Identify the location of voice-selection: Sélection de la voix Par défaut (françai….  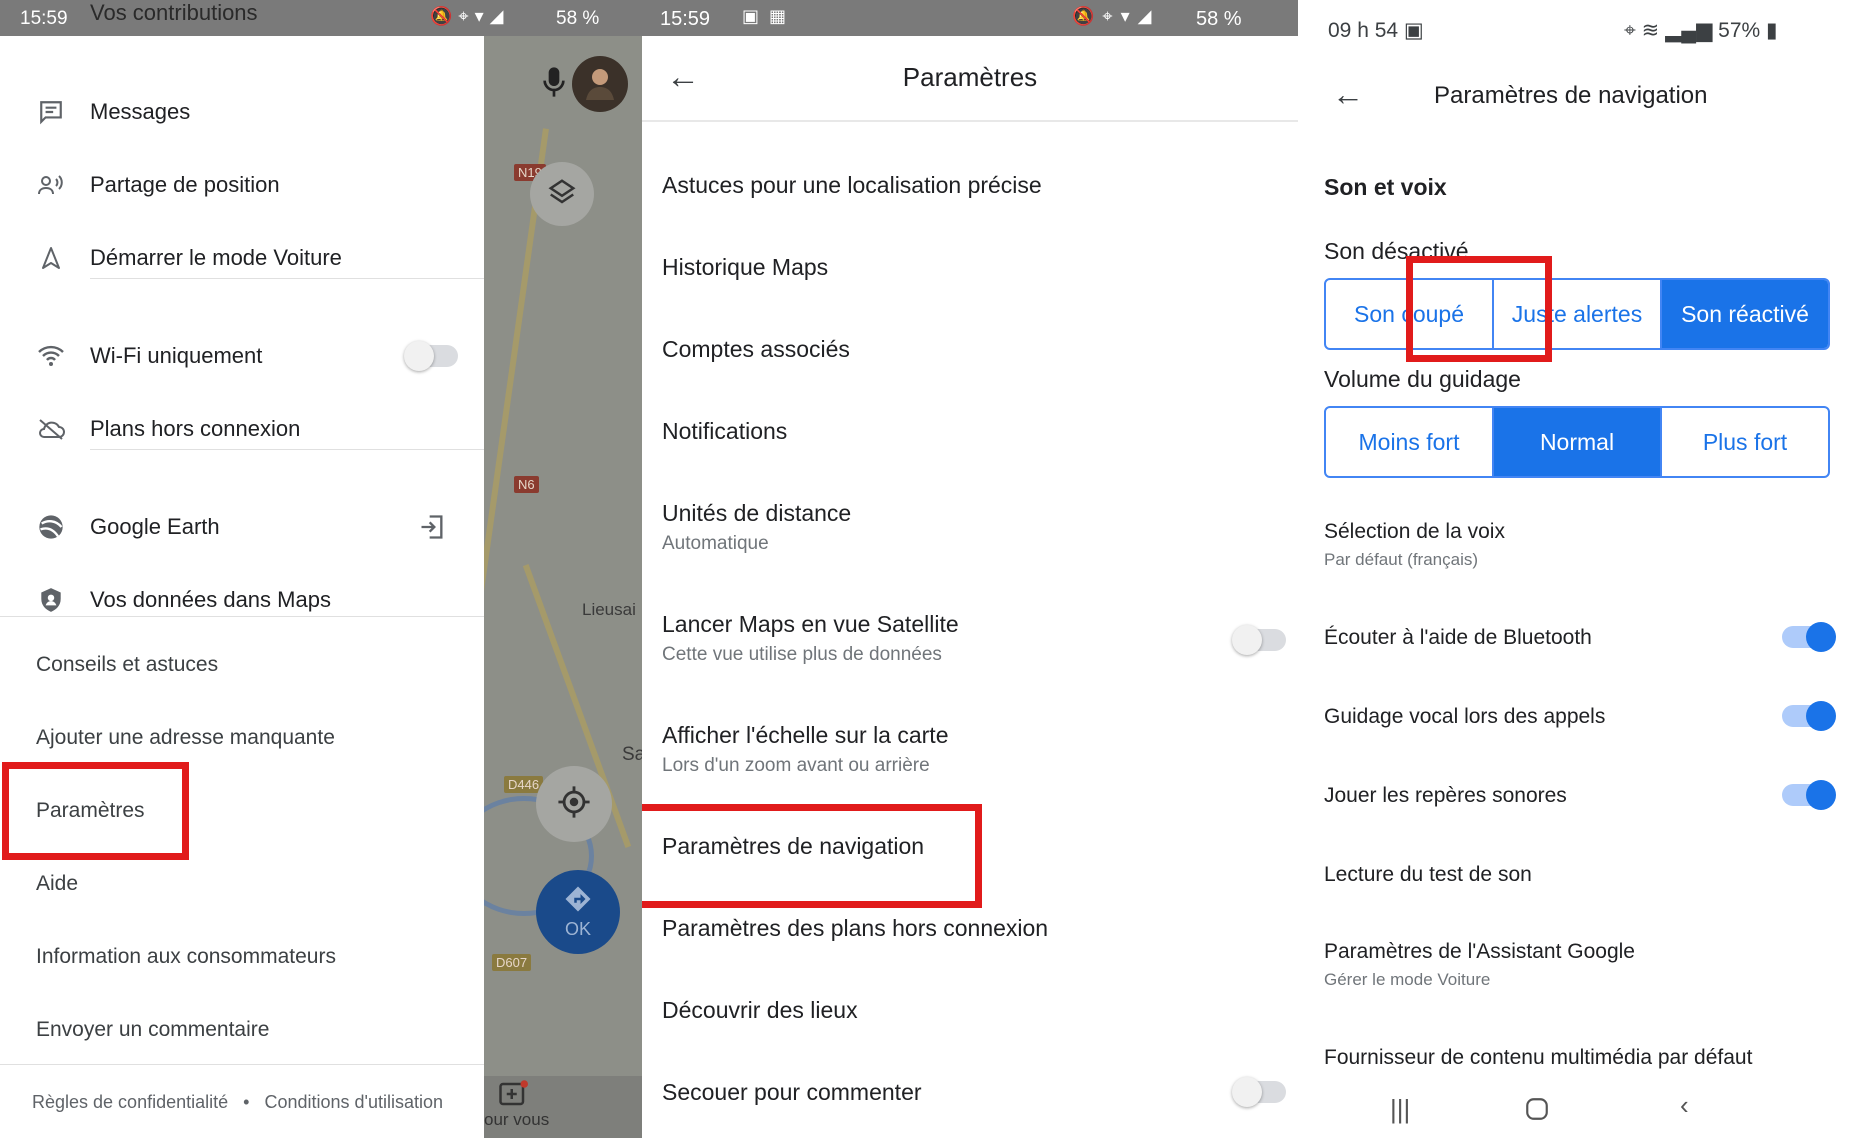
(1577, 545).